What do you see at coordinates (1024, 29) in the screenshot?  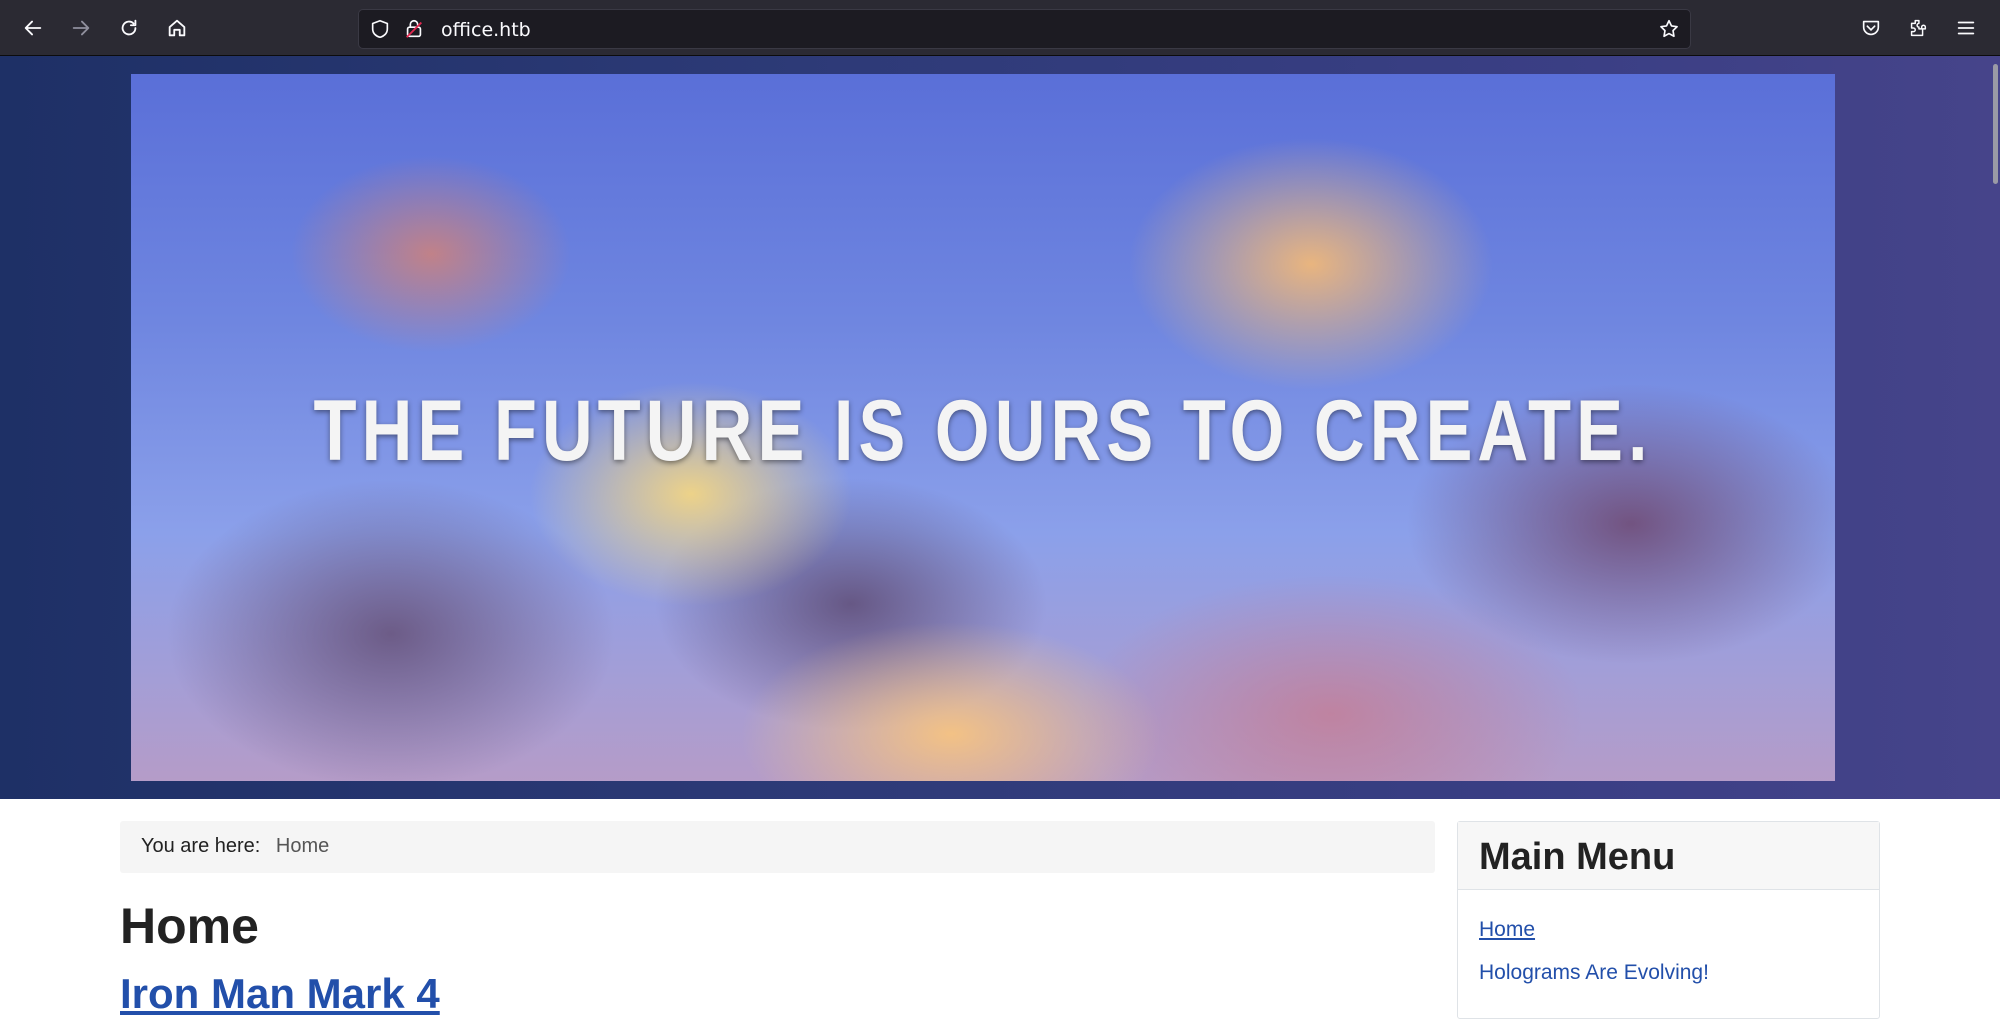 I see `address-bar: office.htb` at bounding box center [1024, 29].